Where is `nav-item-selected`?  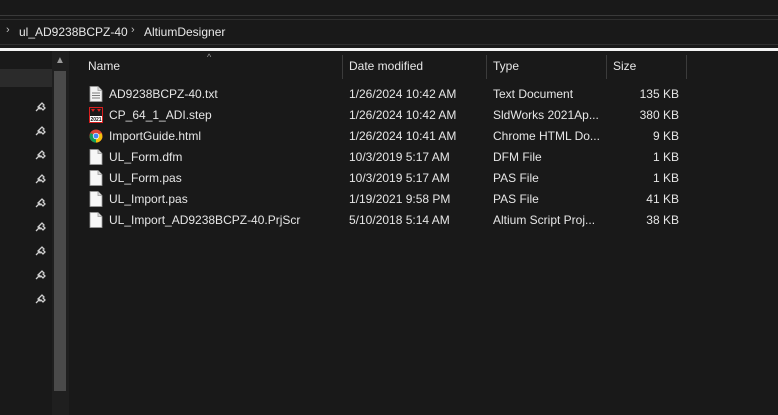 nav-item-selected is located at coordinates (26, 78).